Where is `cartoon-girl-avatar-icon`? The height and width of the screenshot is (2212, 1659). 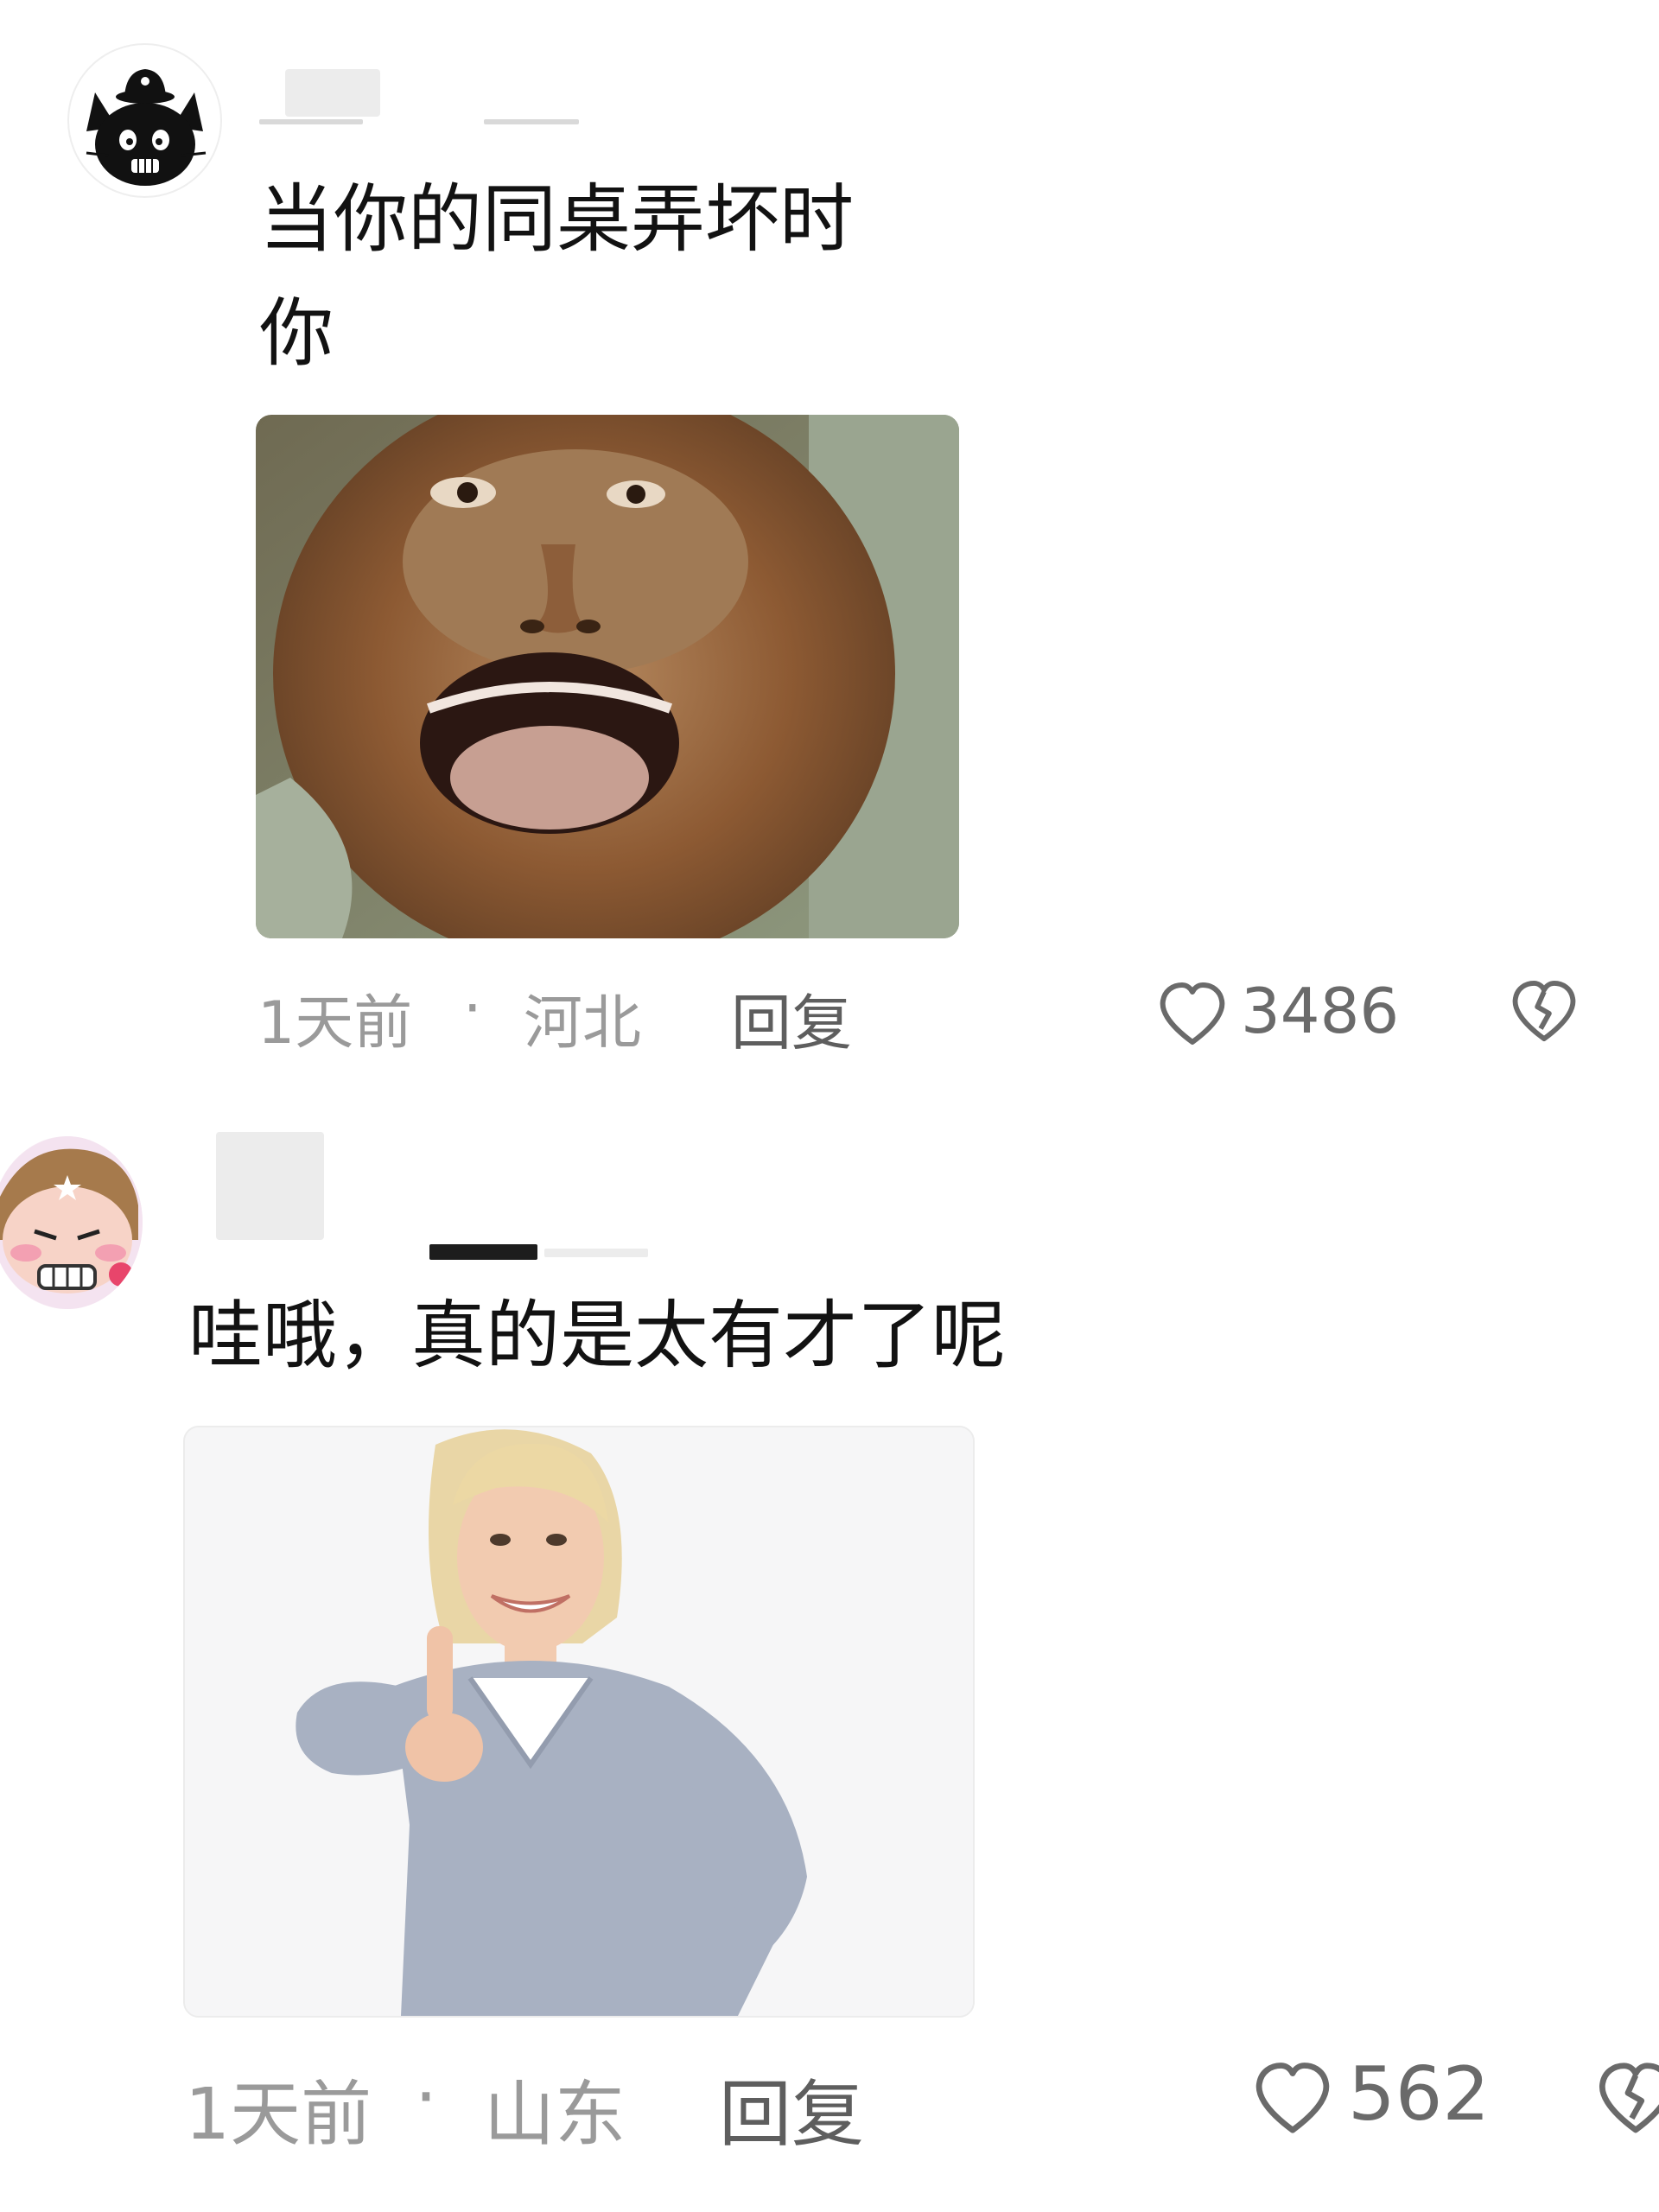
cartoon-girl-avatar-icon is located at coordinates (71, 1222).